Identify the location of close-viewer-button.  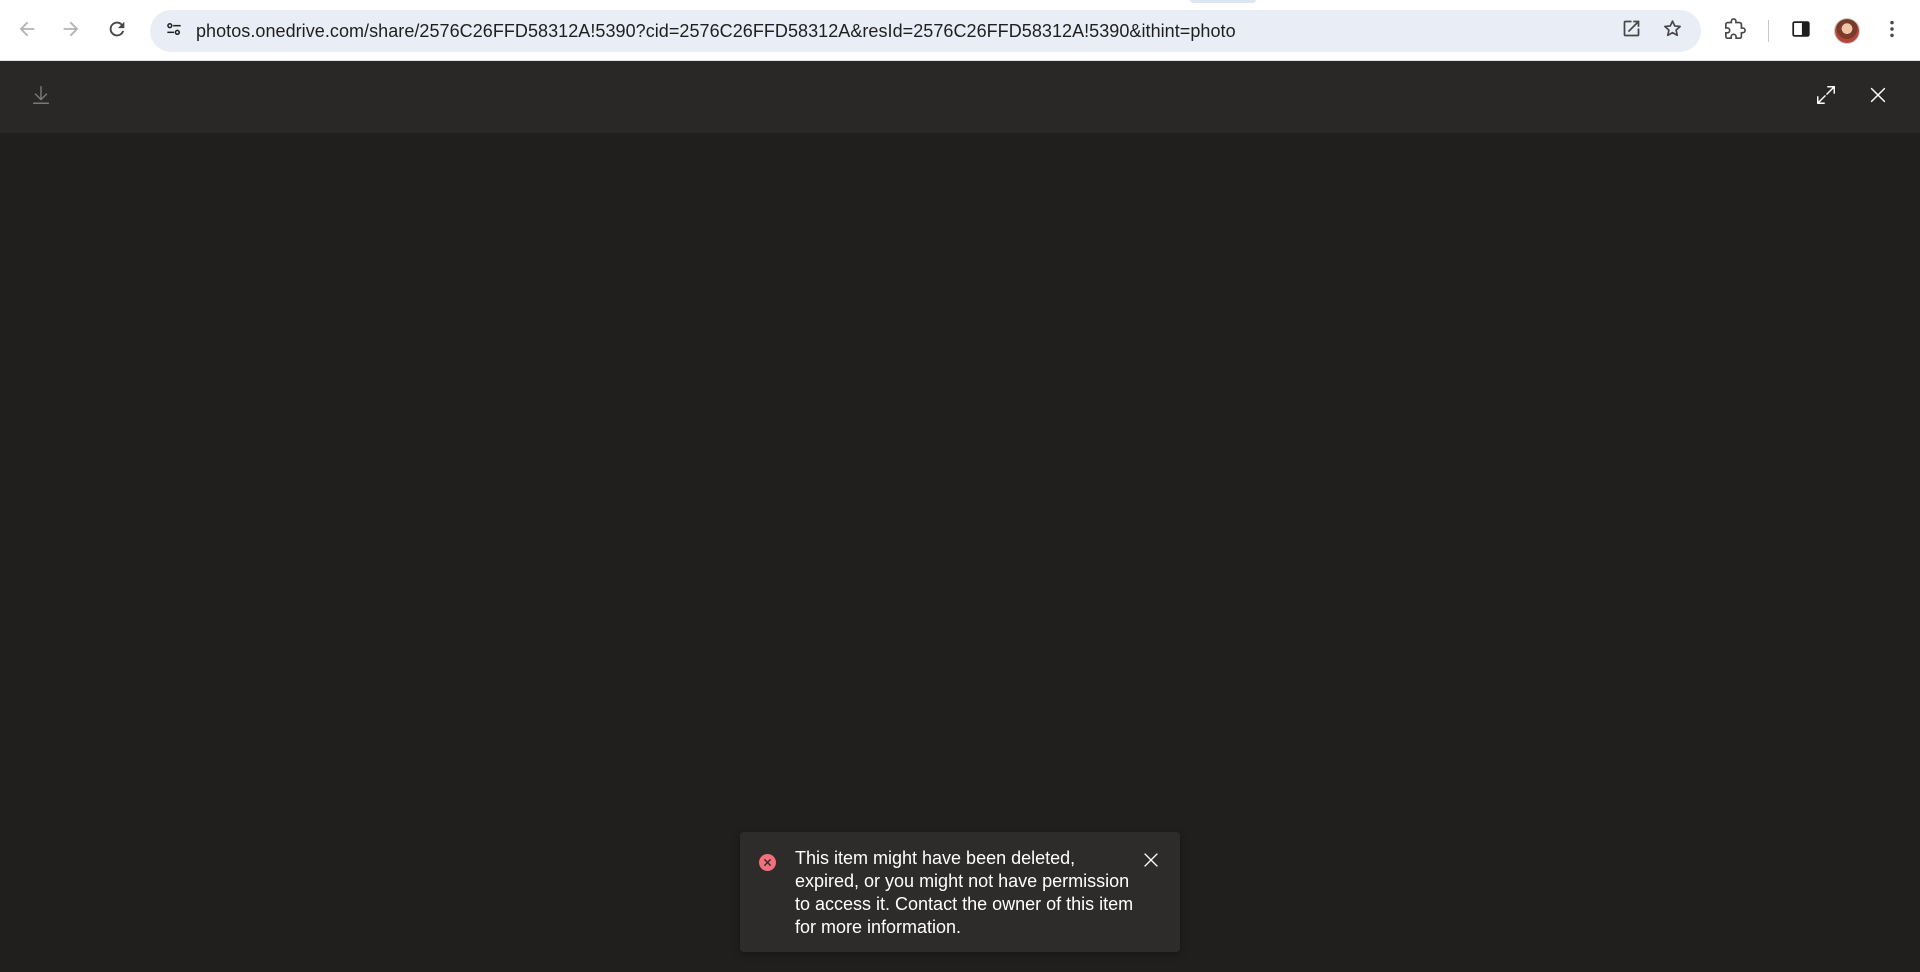
(1878, 97).